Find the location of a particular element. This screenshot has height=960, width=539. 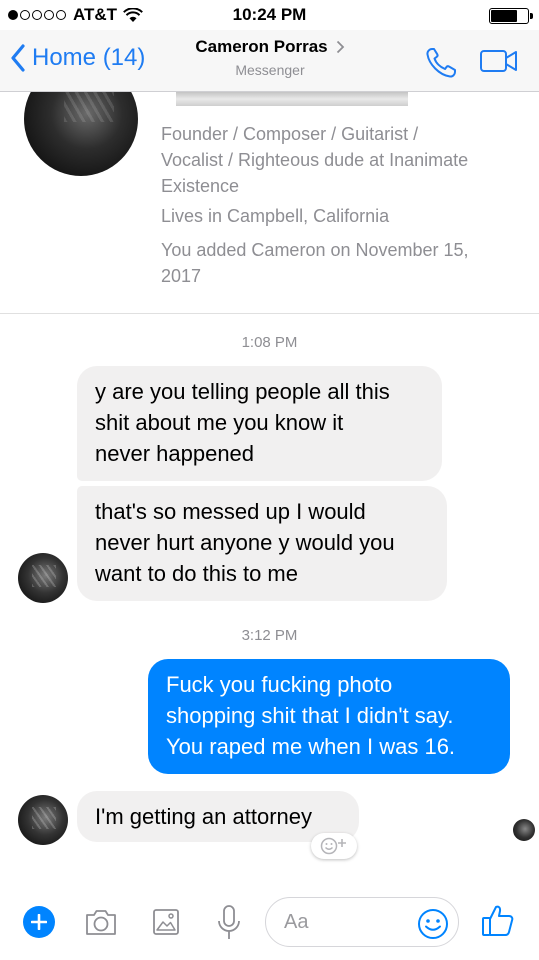

profile-location: Lives in Campbell, California is located at coordinates (275, 216).